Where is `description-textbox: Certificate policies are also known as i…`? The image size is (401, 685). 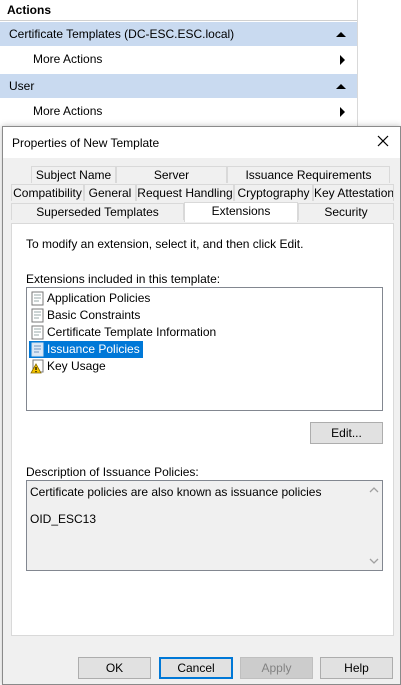 description-textbox: Certificate policies are also known as i… is located at coordinates (204, 525).